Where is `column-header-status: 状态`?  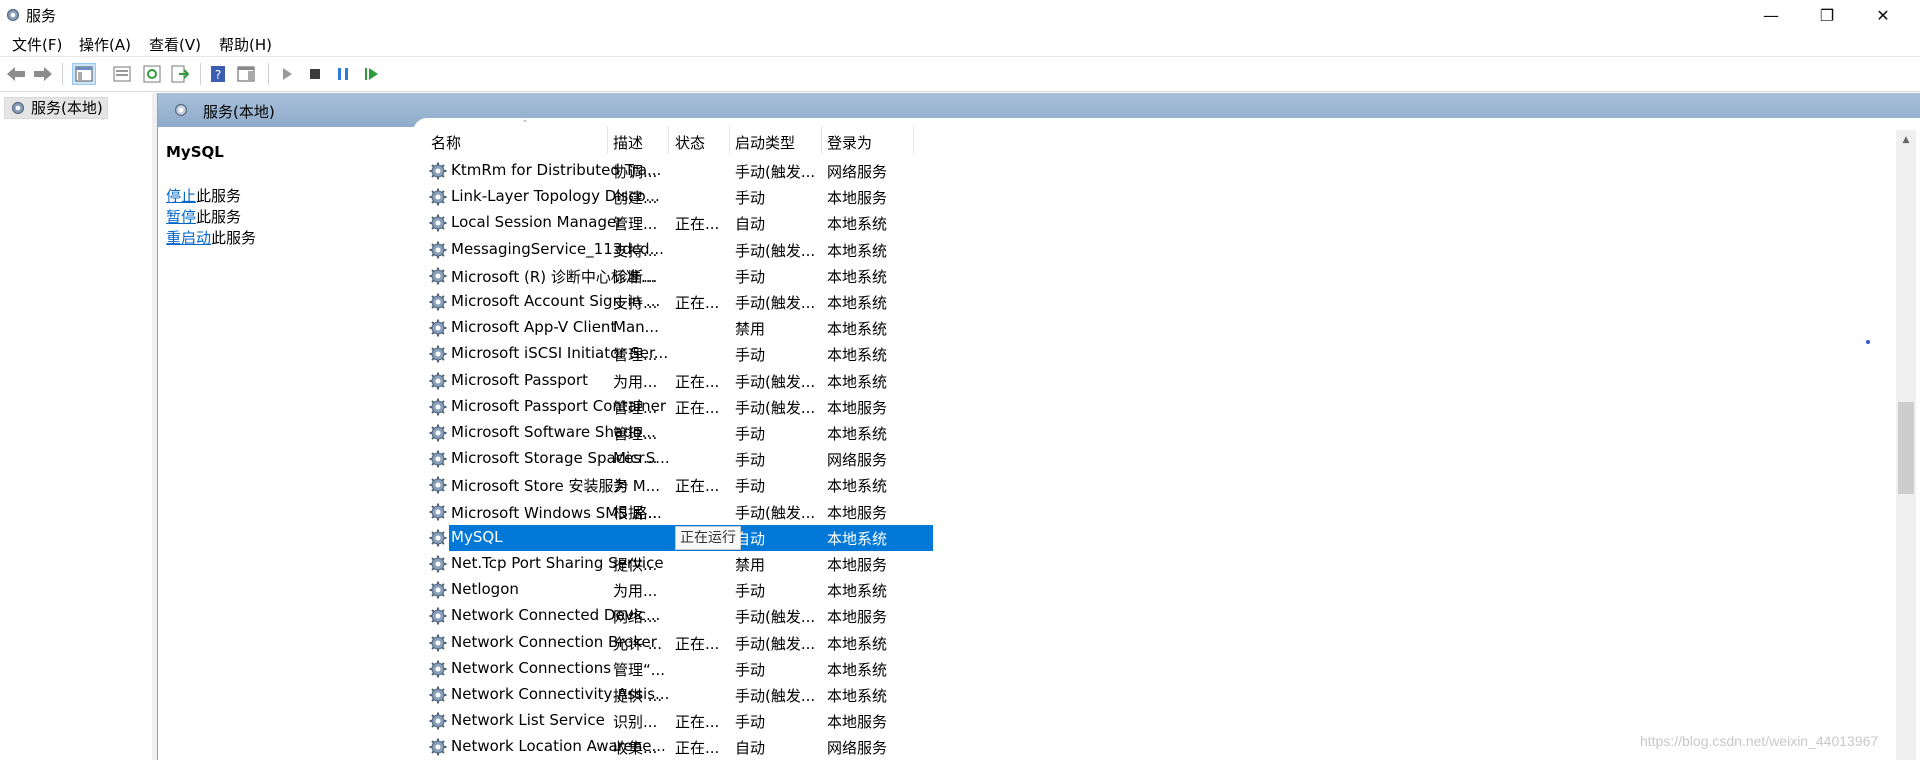
column-header-status: 状态 is located at coordinates (690, 142).